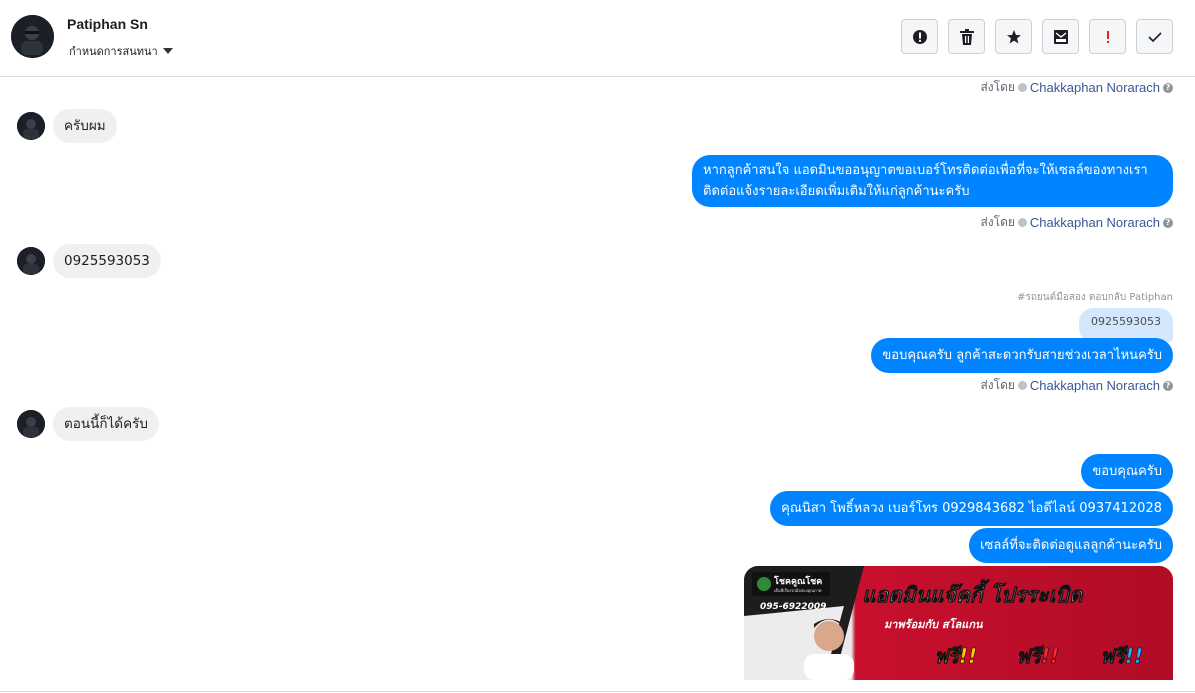 This screenshot has width=1195, height=693. Describe the element at coordinates (85, 126) in the screenshot. I see `message-bubble: ครับผม` at that location.